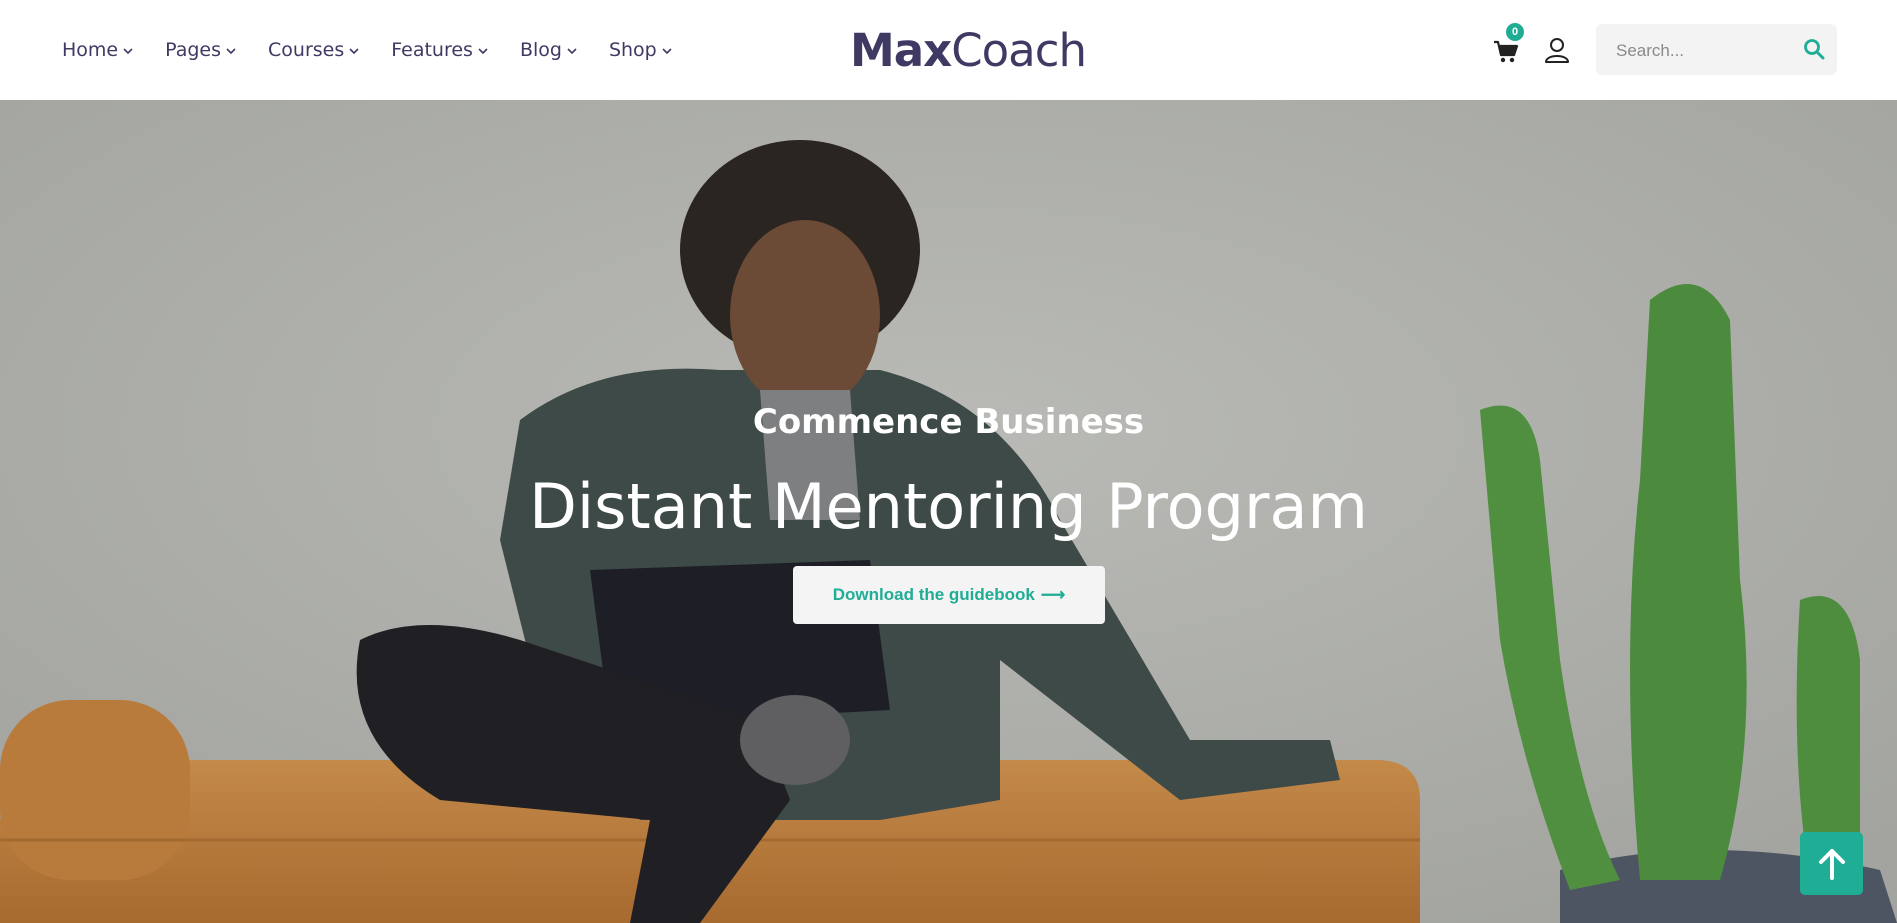 The image size is (1897, 923). Describe the element at coordinates (1706, 50) in the screenshot. I see `search-input` at that location.